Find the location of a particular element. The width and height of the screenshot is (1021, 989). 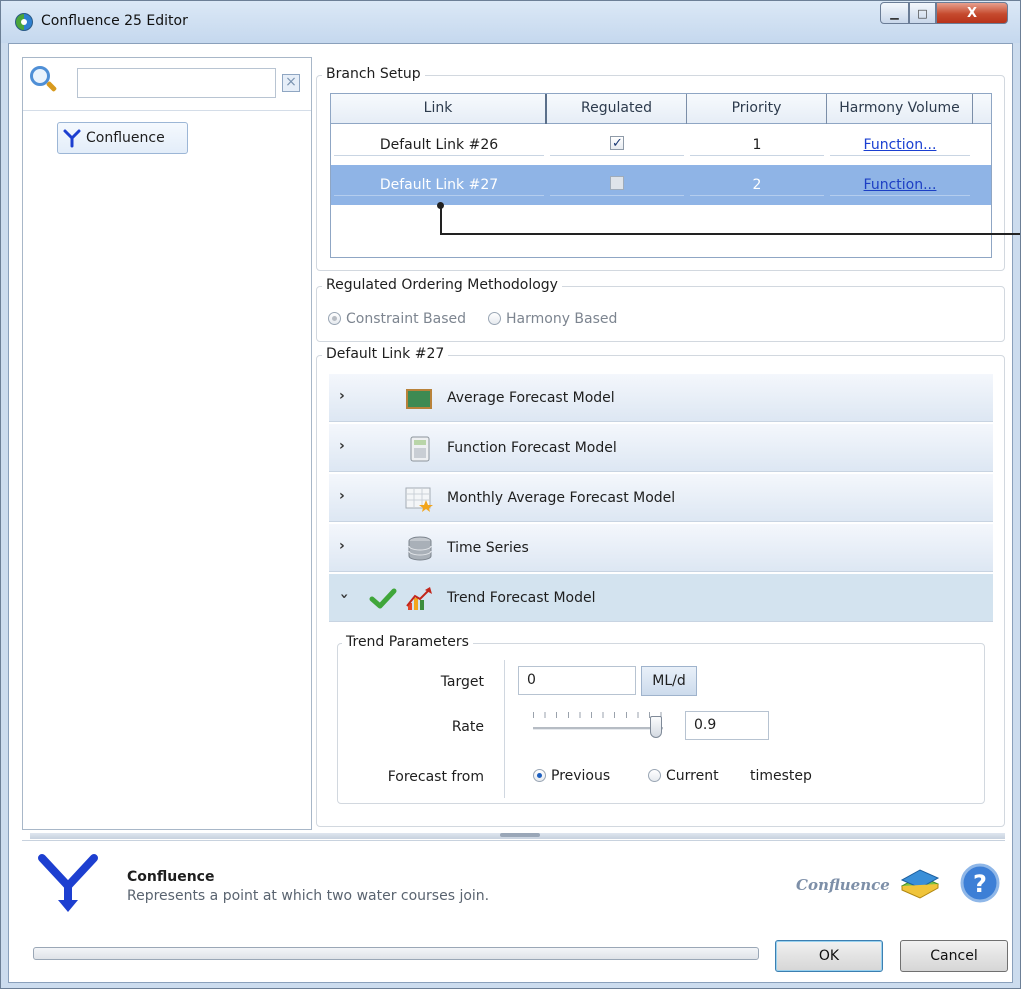

cell-priority-text: 2 is located at coordinates (757, 185).